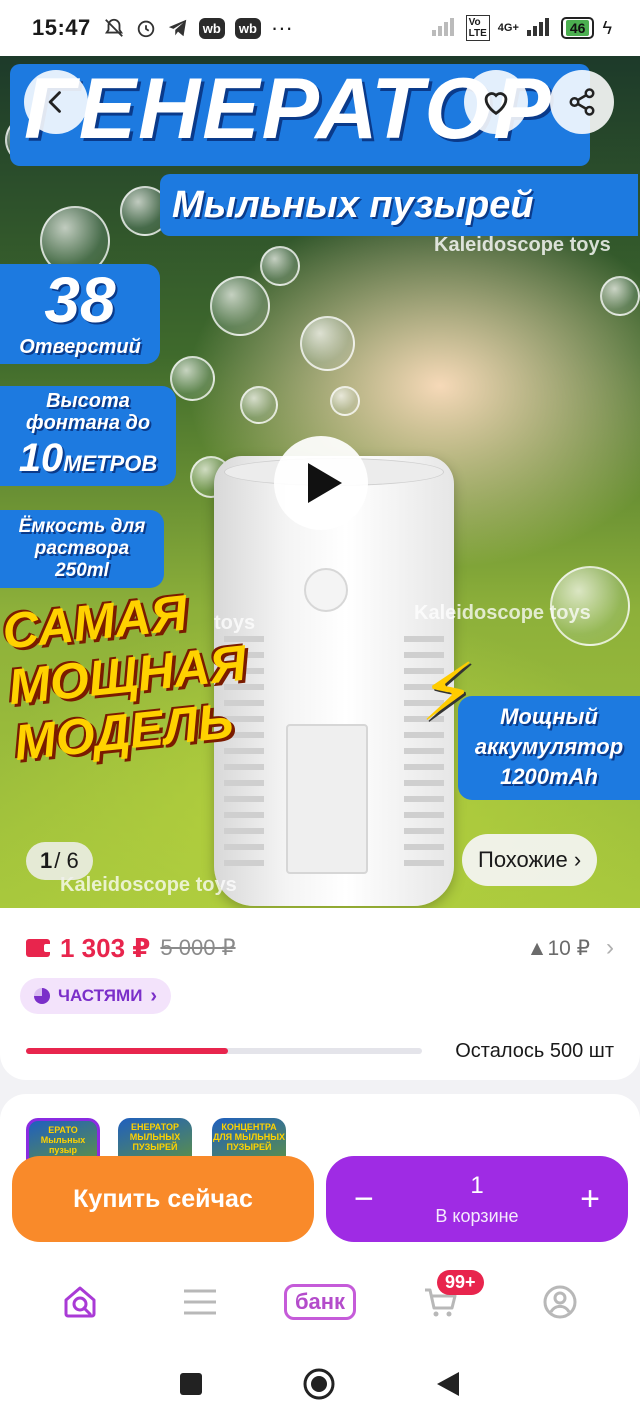 The image size is (640, 1422). Describe the element at coordinates (80, 300) in the screenshot. I see `holes-number: 38` at that location.